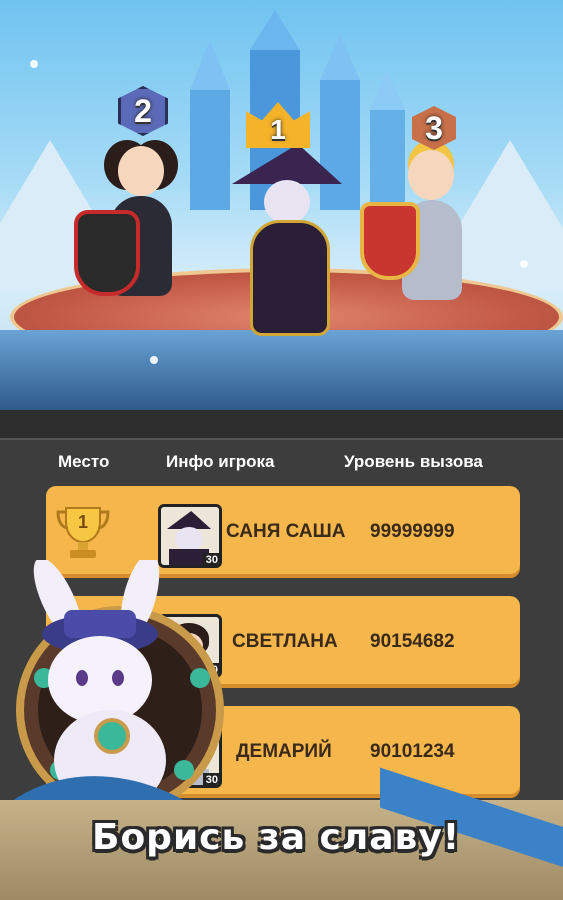 The height and width of the screenshot is (900, 563). I want to click on player-name: ДЕМАРИЙ, so click(284, 751).